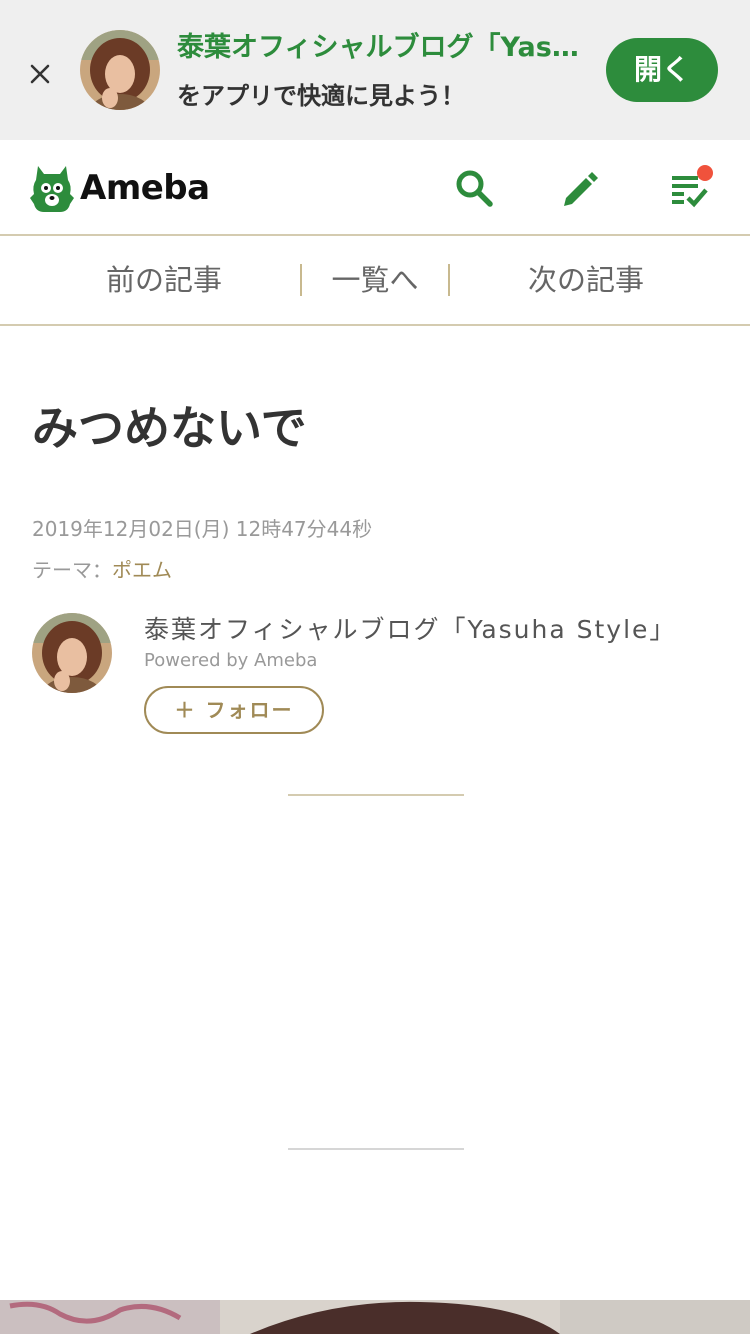 The image size is (750, 1334). Describe the element at coordinates (375, 1317) in the screenshot. I see `article-photo` at that location.